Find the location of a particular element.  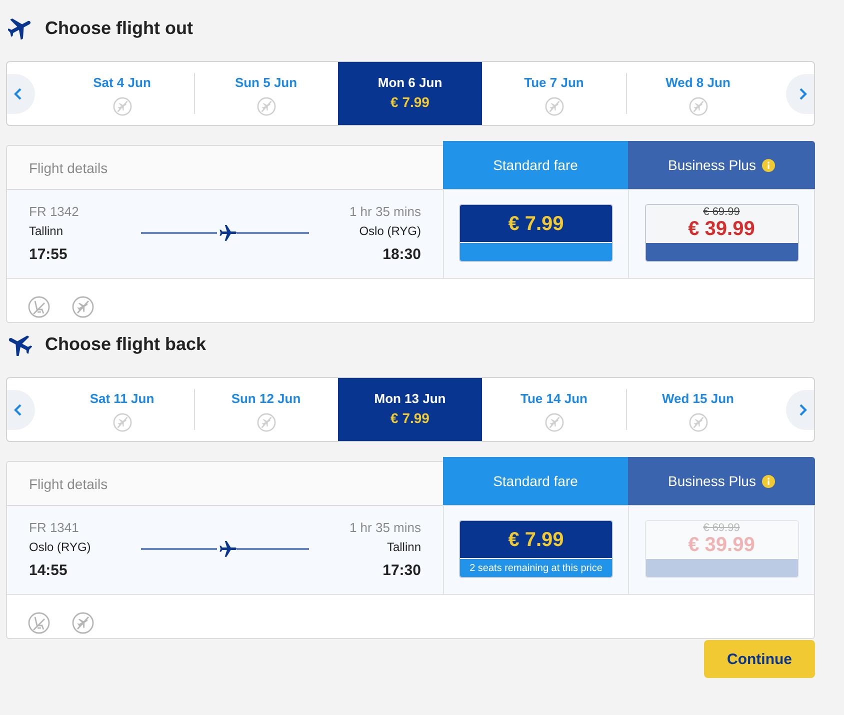

section-title: Choose flight back is located at coordinates (125, 344).